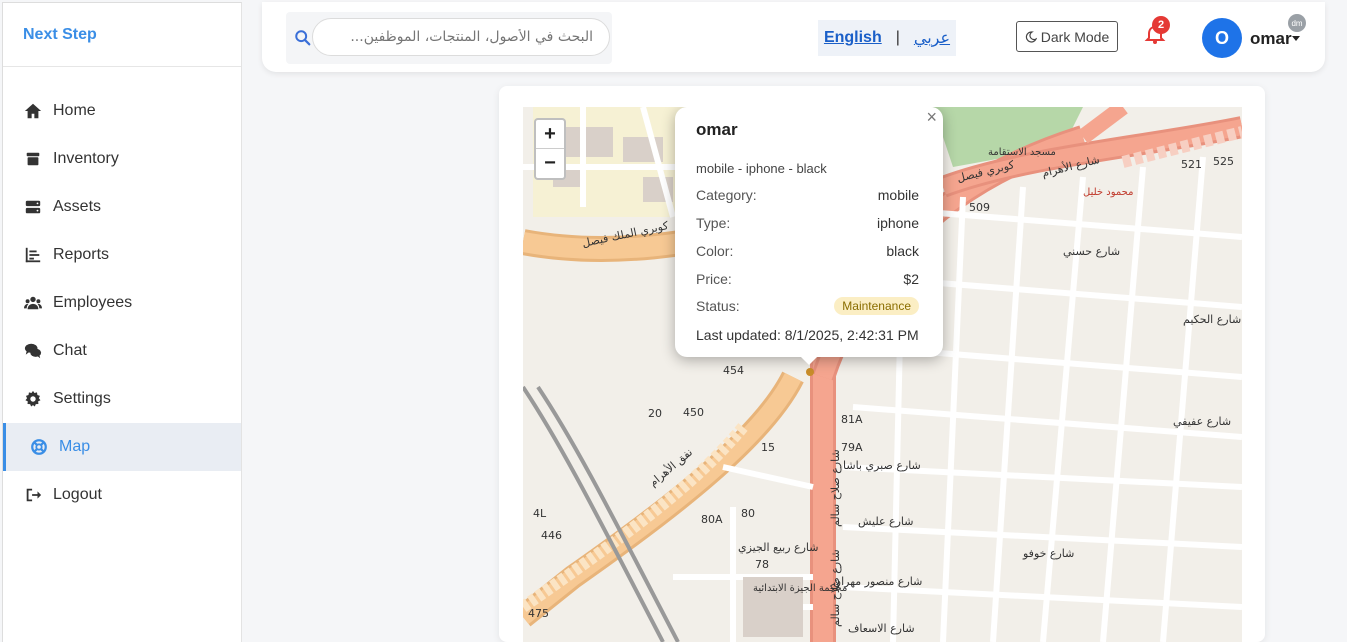 This screenshot has width=1347, height=642. What do you see at coordinates (122, 447) in the screenshot?
I see `sidebar-item-map: Map` at bounding box center [122, 447].